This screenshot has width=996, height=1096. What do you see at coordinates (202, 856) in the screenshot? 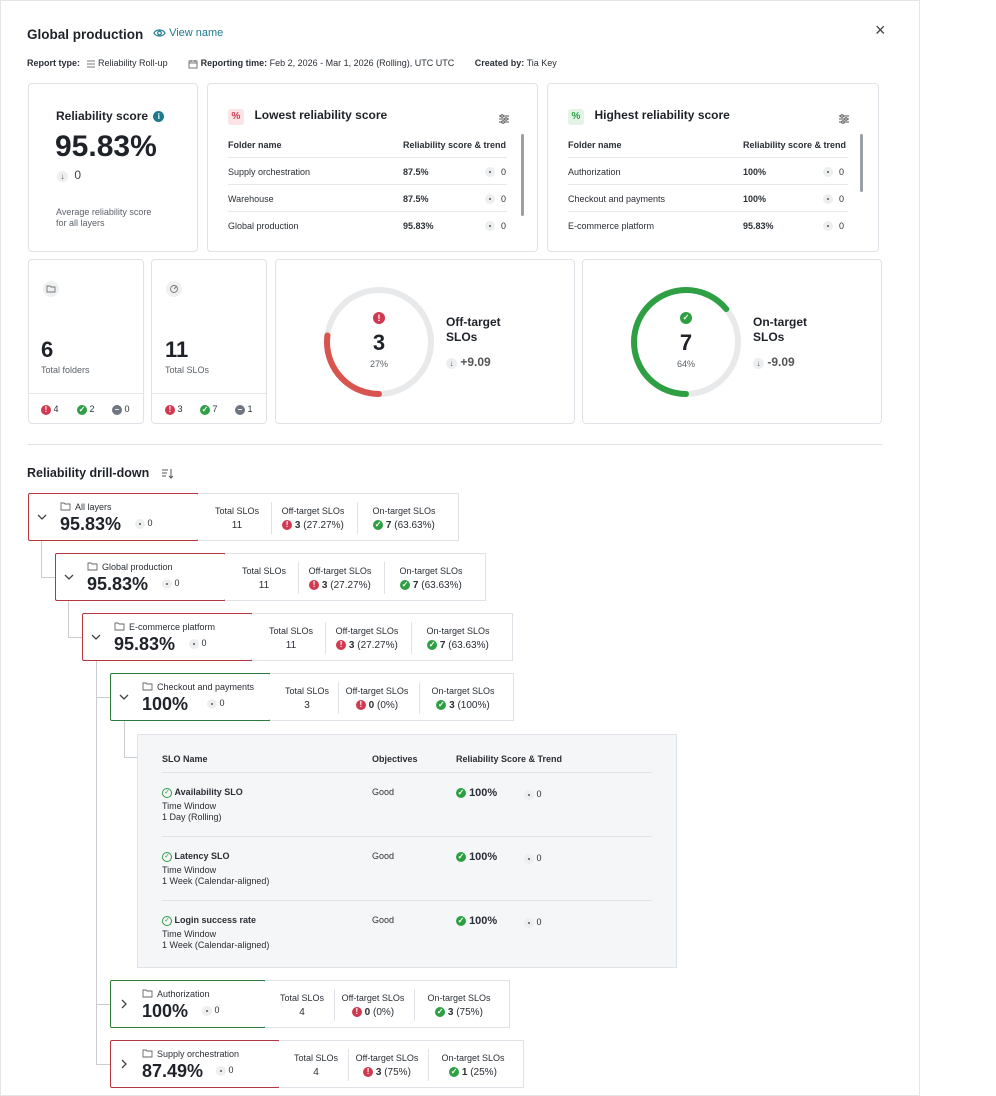
I see `slo-name: Latency SLO` at bounding box center [202, 856].